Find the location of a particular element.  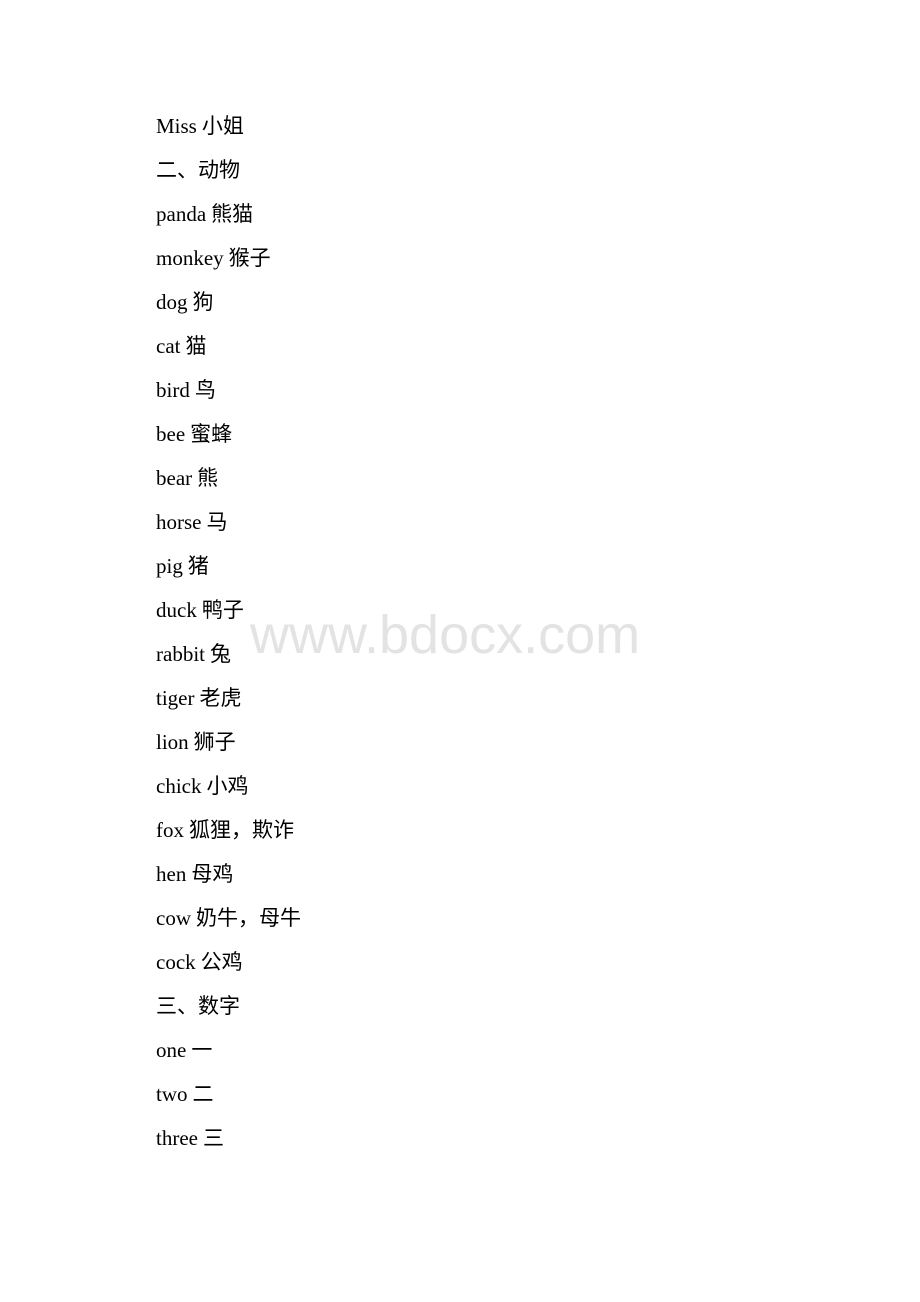

chinese-meaning: 鸟 is located at coordinates (205, 390).